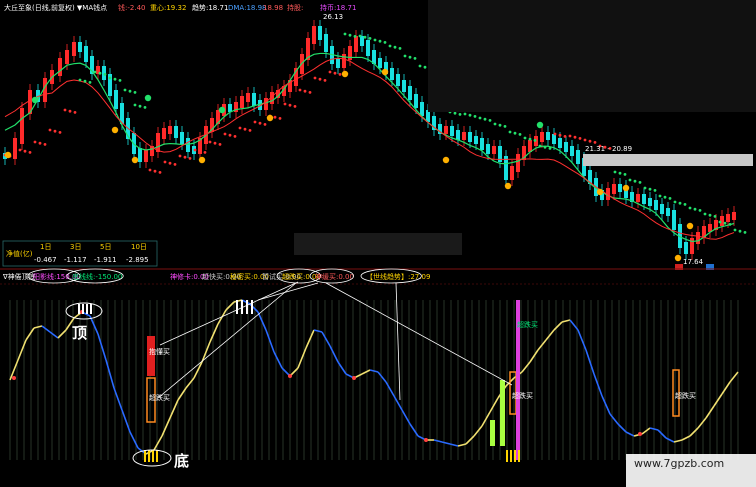 The height and width of the screenshot is (487, 756). I want to click on signal-box-red, so click(151, 356).